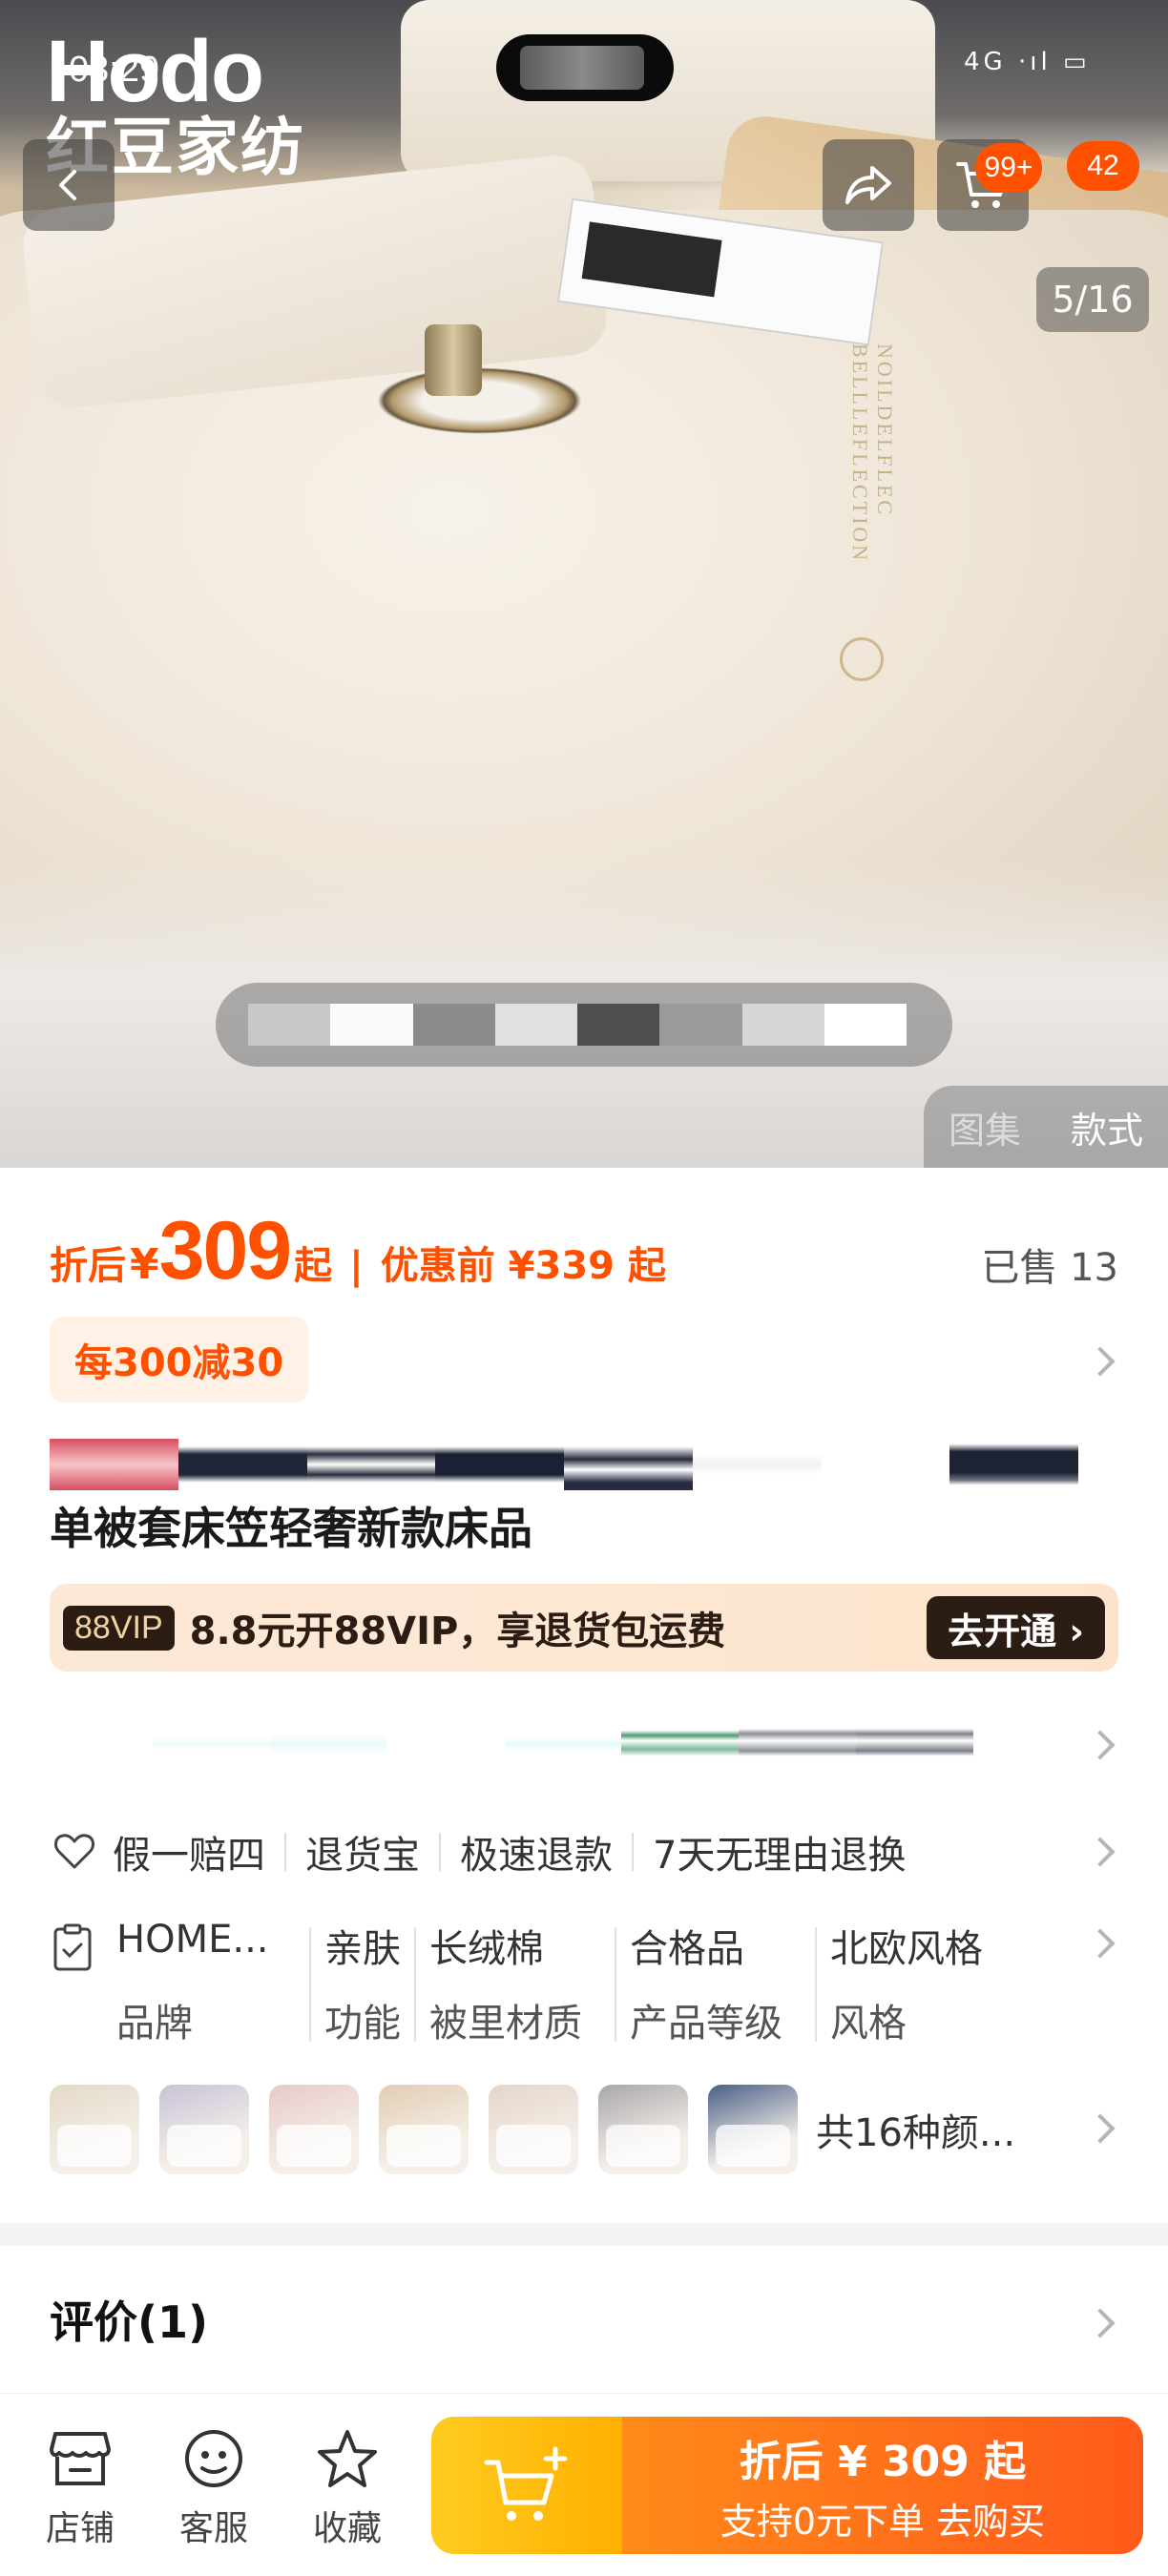 This screenshot has height=2576, width=1168. I want to click on smile-icon, so click(213, 2458).